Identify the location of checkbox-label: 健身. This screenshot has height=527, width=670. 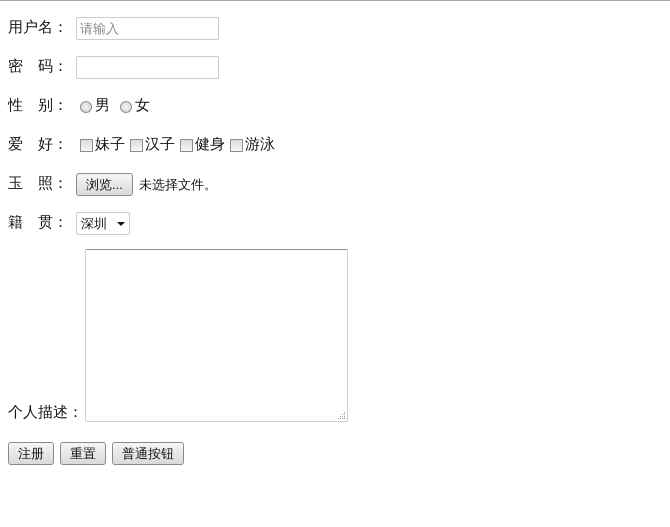
(210, 145).